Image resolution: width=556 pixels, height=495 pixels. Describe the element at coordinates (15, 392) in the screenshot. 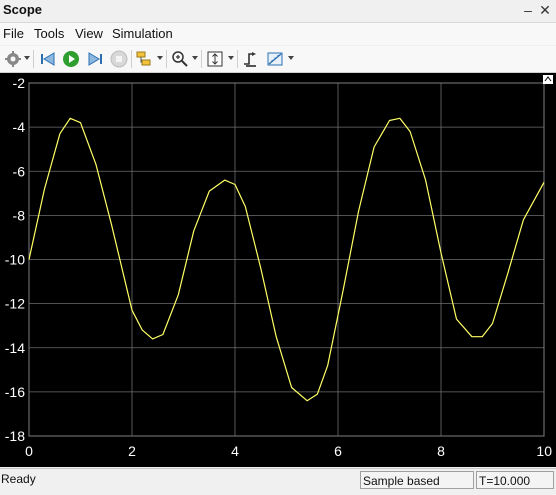

I see `y-tick-label: -16` at that location.